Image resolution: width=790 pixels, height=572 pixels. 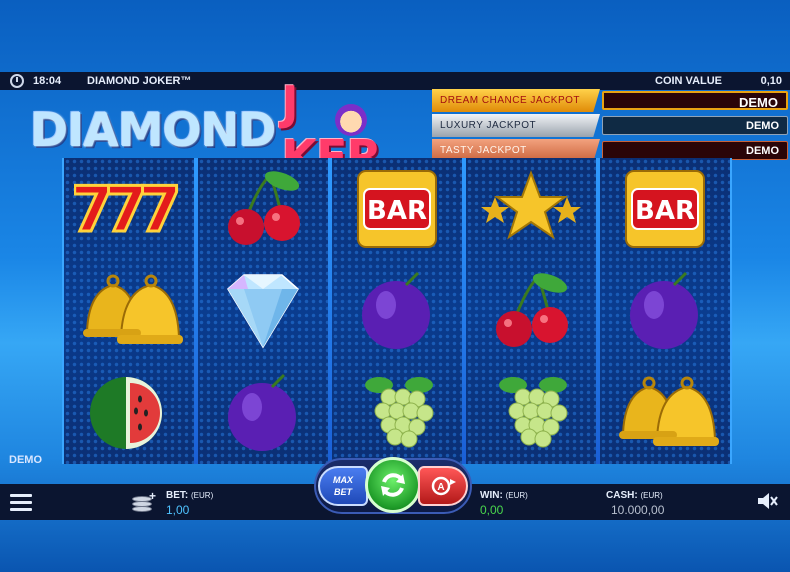 I want to click on bet-label: BET: (EUR), so click(x=190, y=495).